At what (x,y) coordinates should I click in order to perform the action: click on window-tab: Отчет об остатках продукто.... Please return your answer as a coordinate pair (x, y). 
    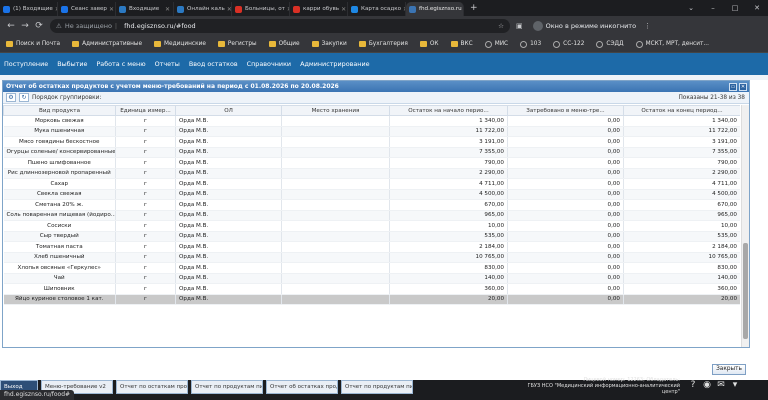
    Looking at the image, I should click on (302, 387).